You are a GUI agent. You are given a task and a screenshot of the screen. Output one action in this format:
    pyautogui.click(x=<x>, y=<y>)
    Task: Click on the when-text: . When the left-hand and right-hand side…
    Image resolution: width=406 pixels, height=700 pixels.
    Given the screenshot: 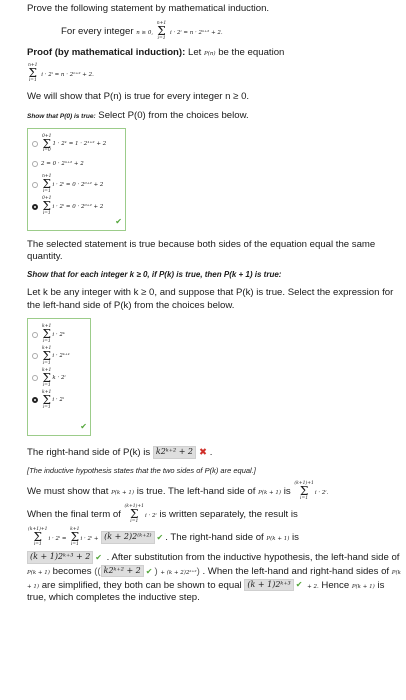 What is the action you would take?
    pyautogui.click(x=296, y=571)
    